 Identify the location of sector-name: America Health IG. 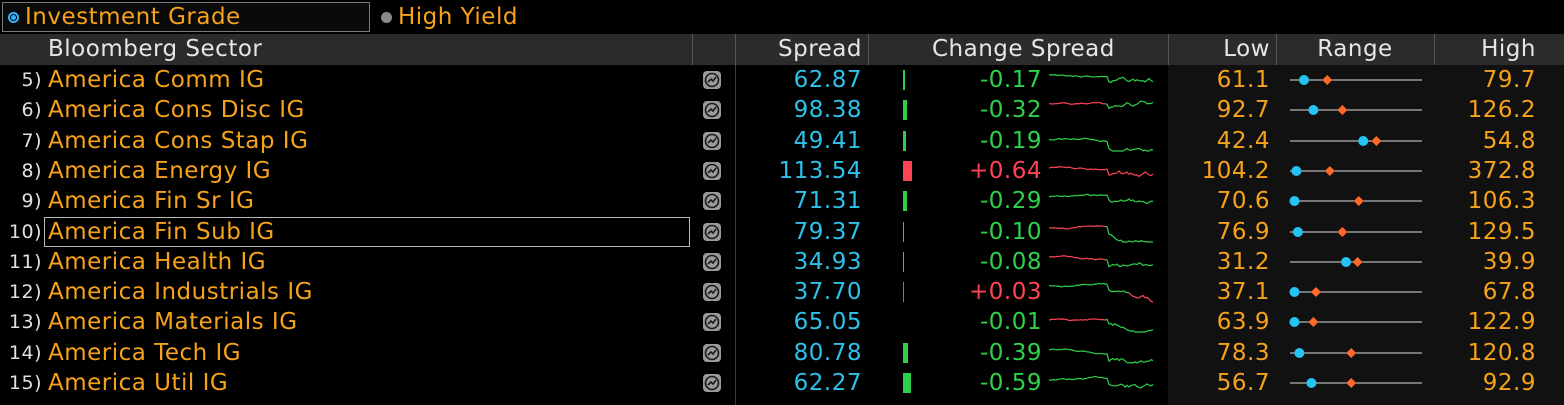
(157, 262).